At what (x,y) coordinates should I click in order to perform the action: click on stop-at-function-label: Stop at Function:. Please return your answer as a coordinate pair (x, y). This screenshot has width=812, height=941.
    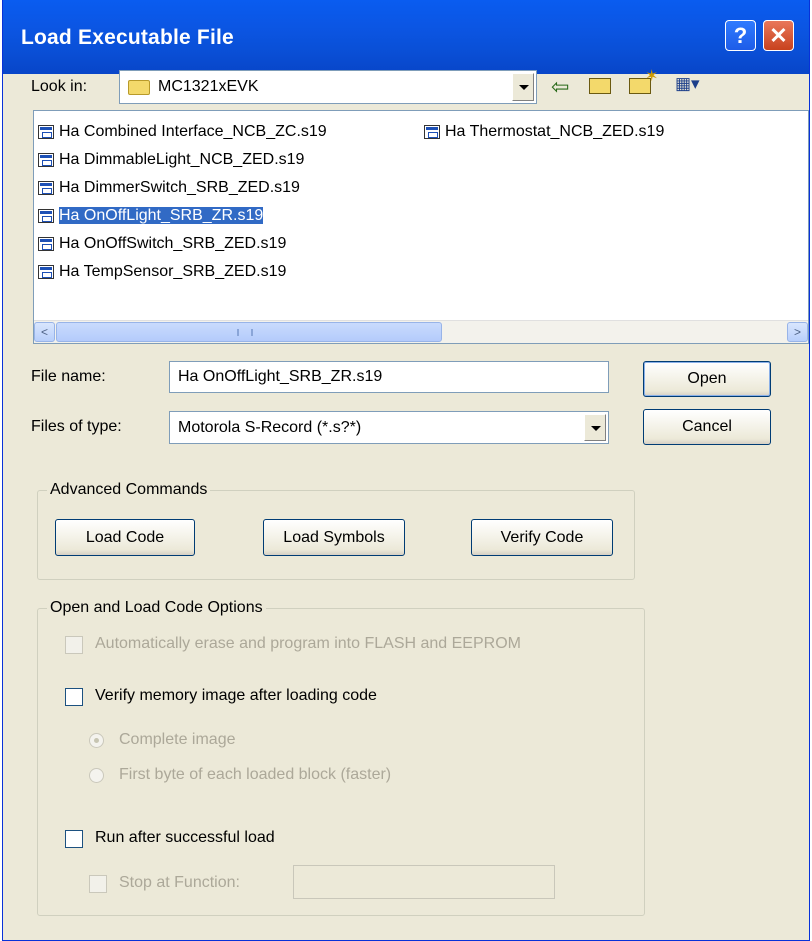
    Looking at the image, I should click on (179, 882).